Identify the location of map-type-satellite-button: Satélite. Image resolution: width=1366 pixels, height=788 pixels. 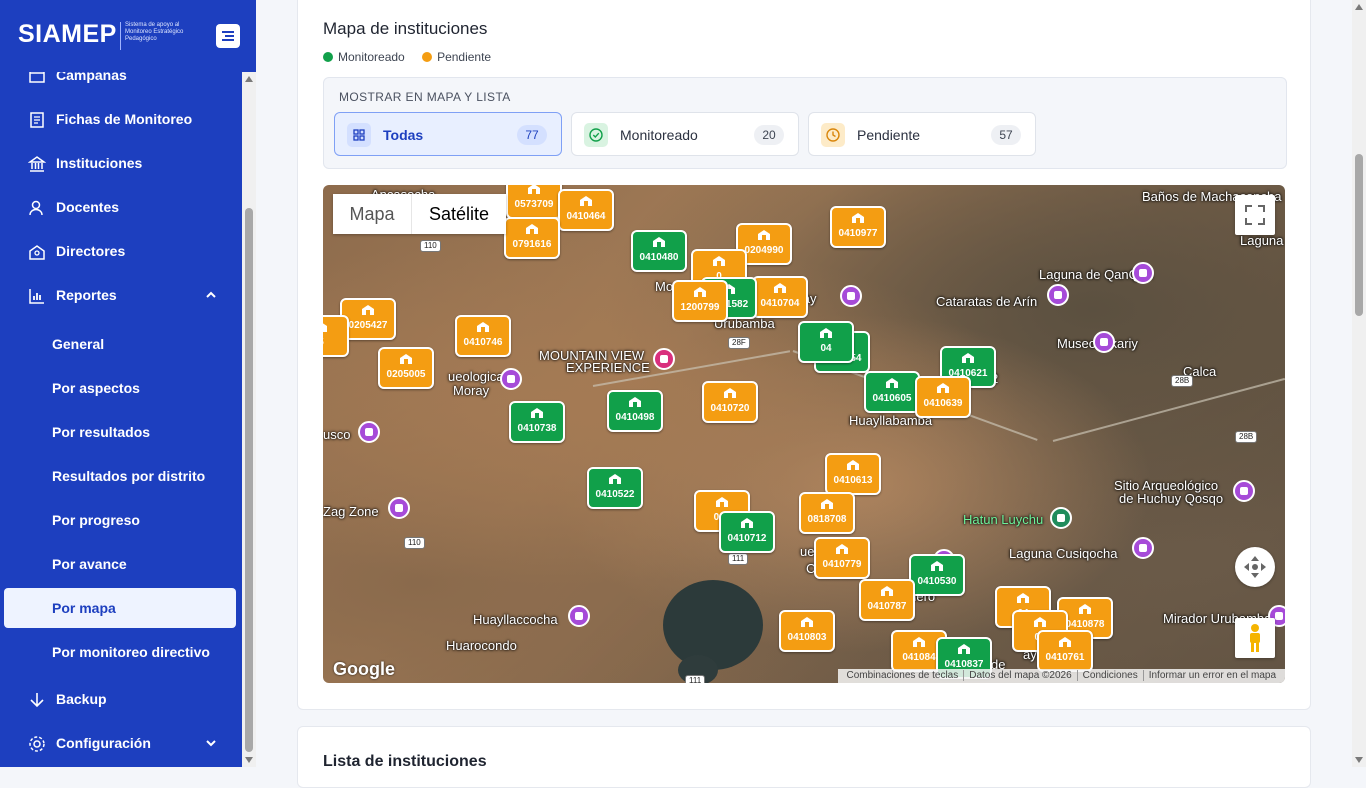
(459, 214).